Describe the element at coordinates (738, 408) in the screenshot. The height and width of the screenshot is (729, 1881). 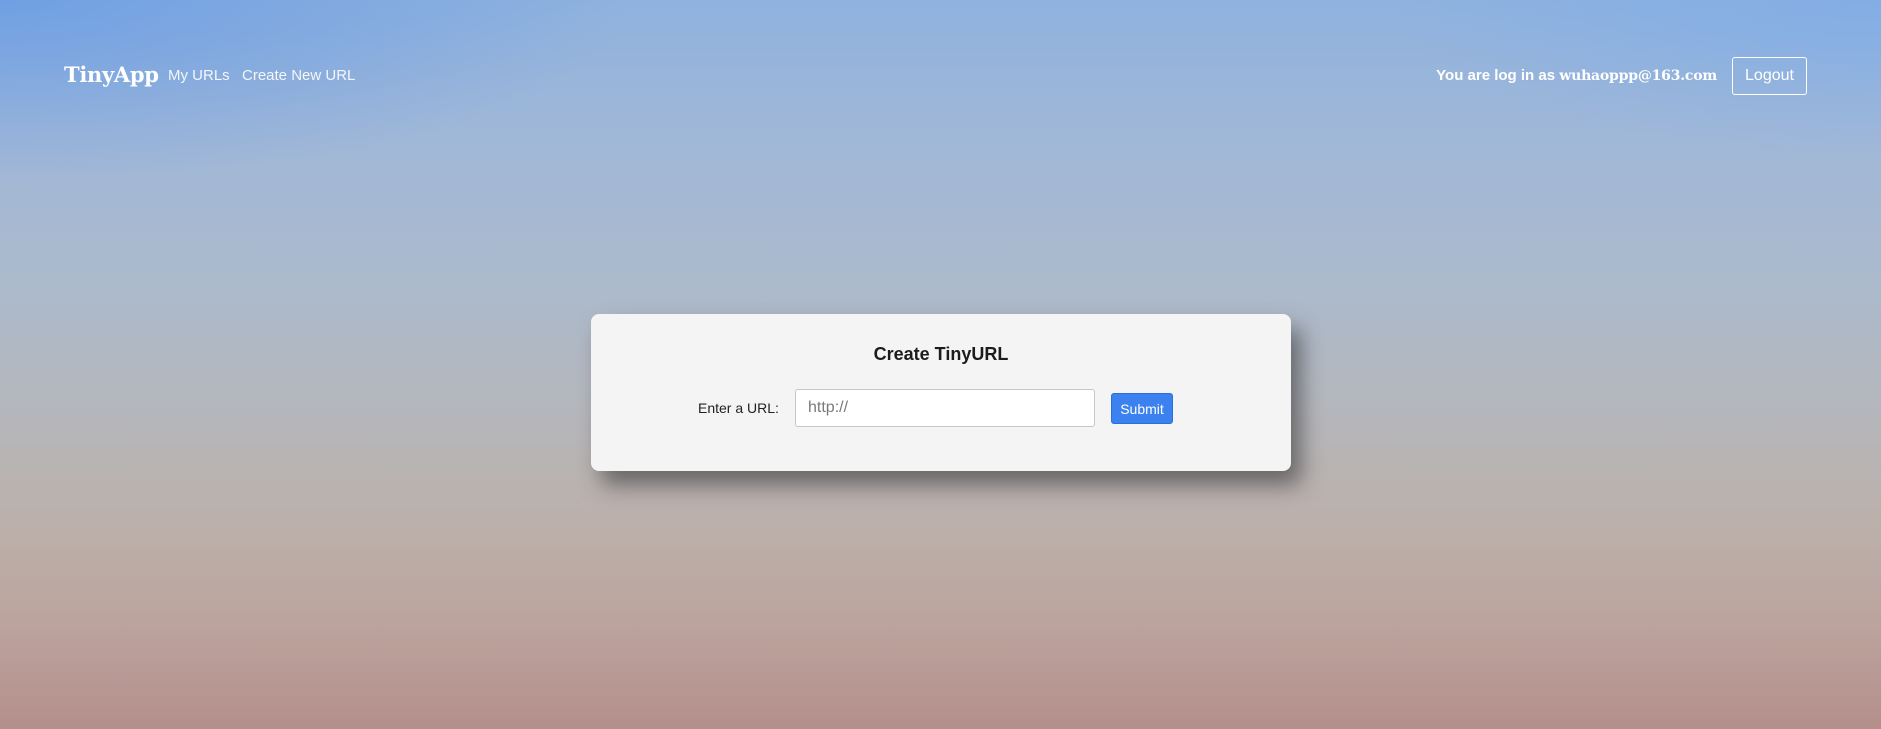
I see `url-field-label: Enter a URL:` at that location.